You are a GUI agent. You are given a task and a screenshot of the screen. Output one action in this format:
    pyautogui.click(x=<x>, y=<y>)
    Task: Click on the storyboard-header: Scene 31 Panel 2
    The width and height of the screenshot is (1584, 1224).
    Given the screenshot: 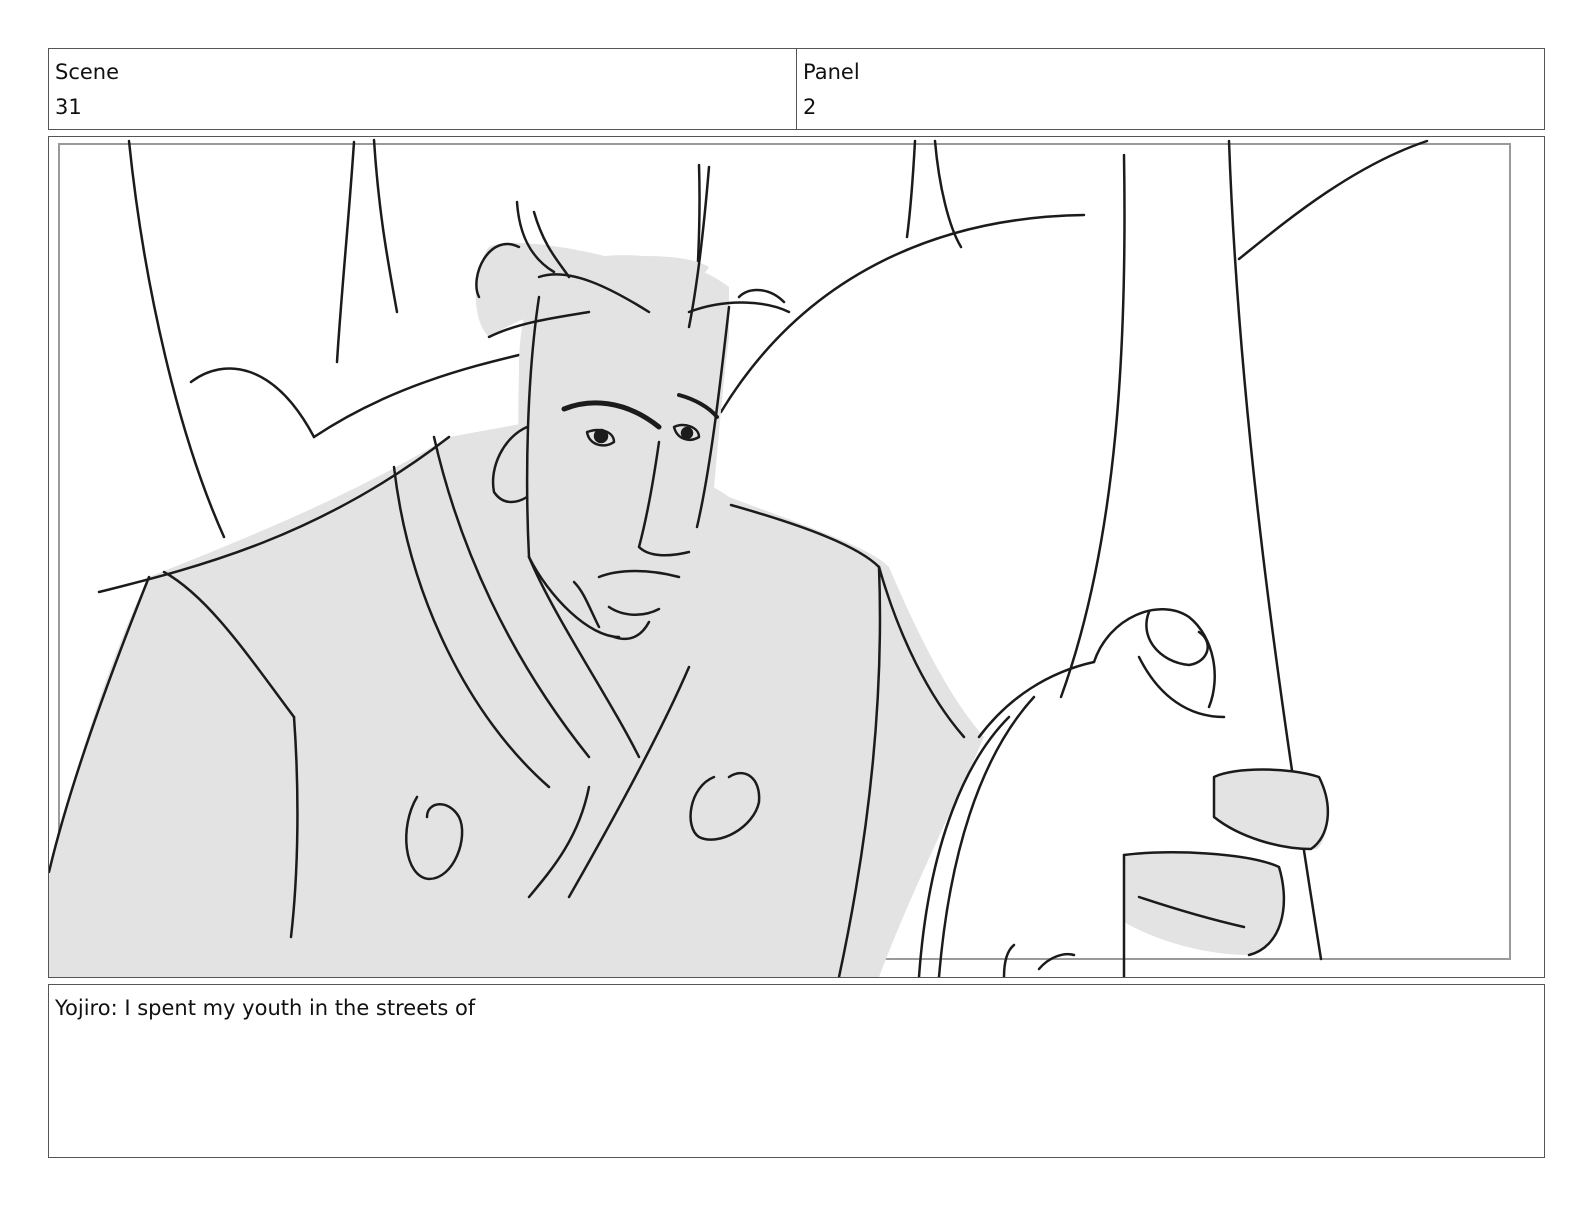 What is the action you would take?
    pyautogui.click(x=796, y=89)
    